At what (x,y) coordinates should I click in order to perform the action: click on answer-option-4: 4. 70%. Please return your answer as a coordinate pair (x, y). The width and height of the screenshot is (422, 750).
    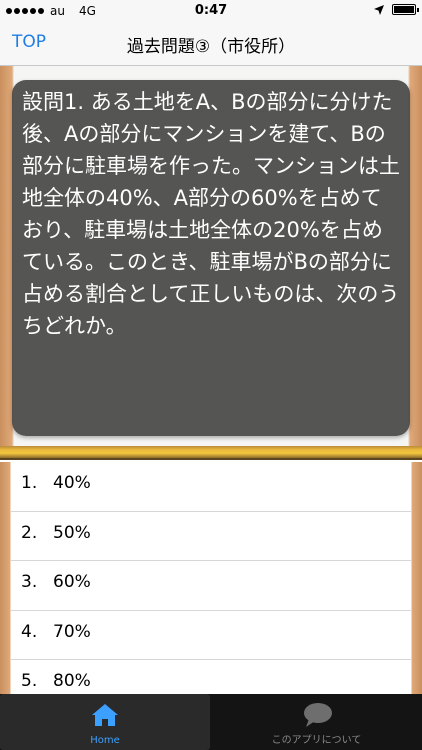
    Looking at the image, I should click on (211, 635).